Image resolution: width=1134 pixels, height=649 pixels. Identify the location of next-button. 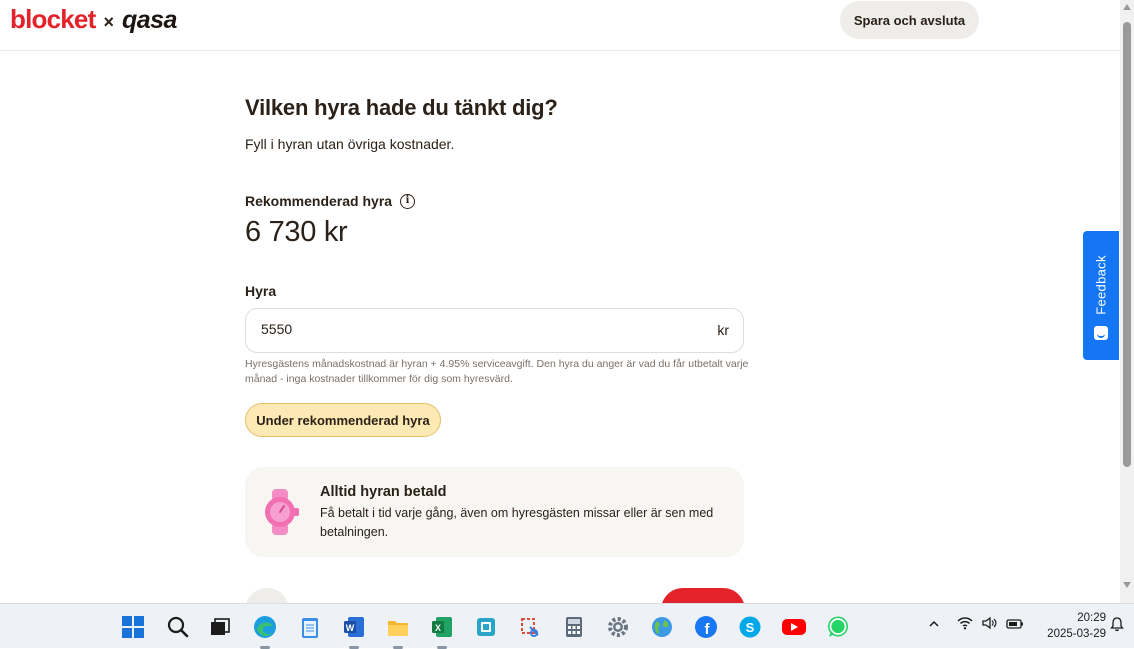
(703, 595).